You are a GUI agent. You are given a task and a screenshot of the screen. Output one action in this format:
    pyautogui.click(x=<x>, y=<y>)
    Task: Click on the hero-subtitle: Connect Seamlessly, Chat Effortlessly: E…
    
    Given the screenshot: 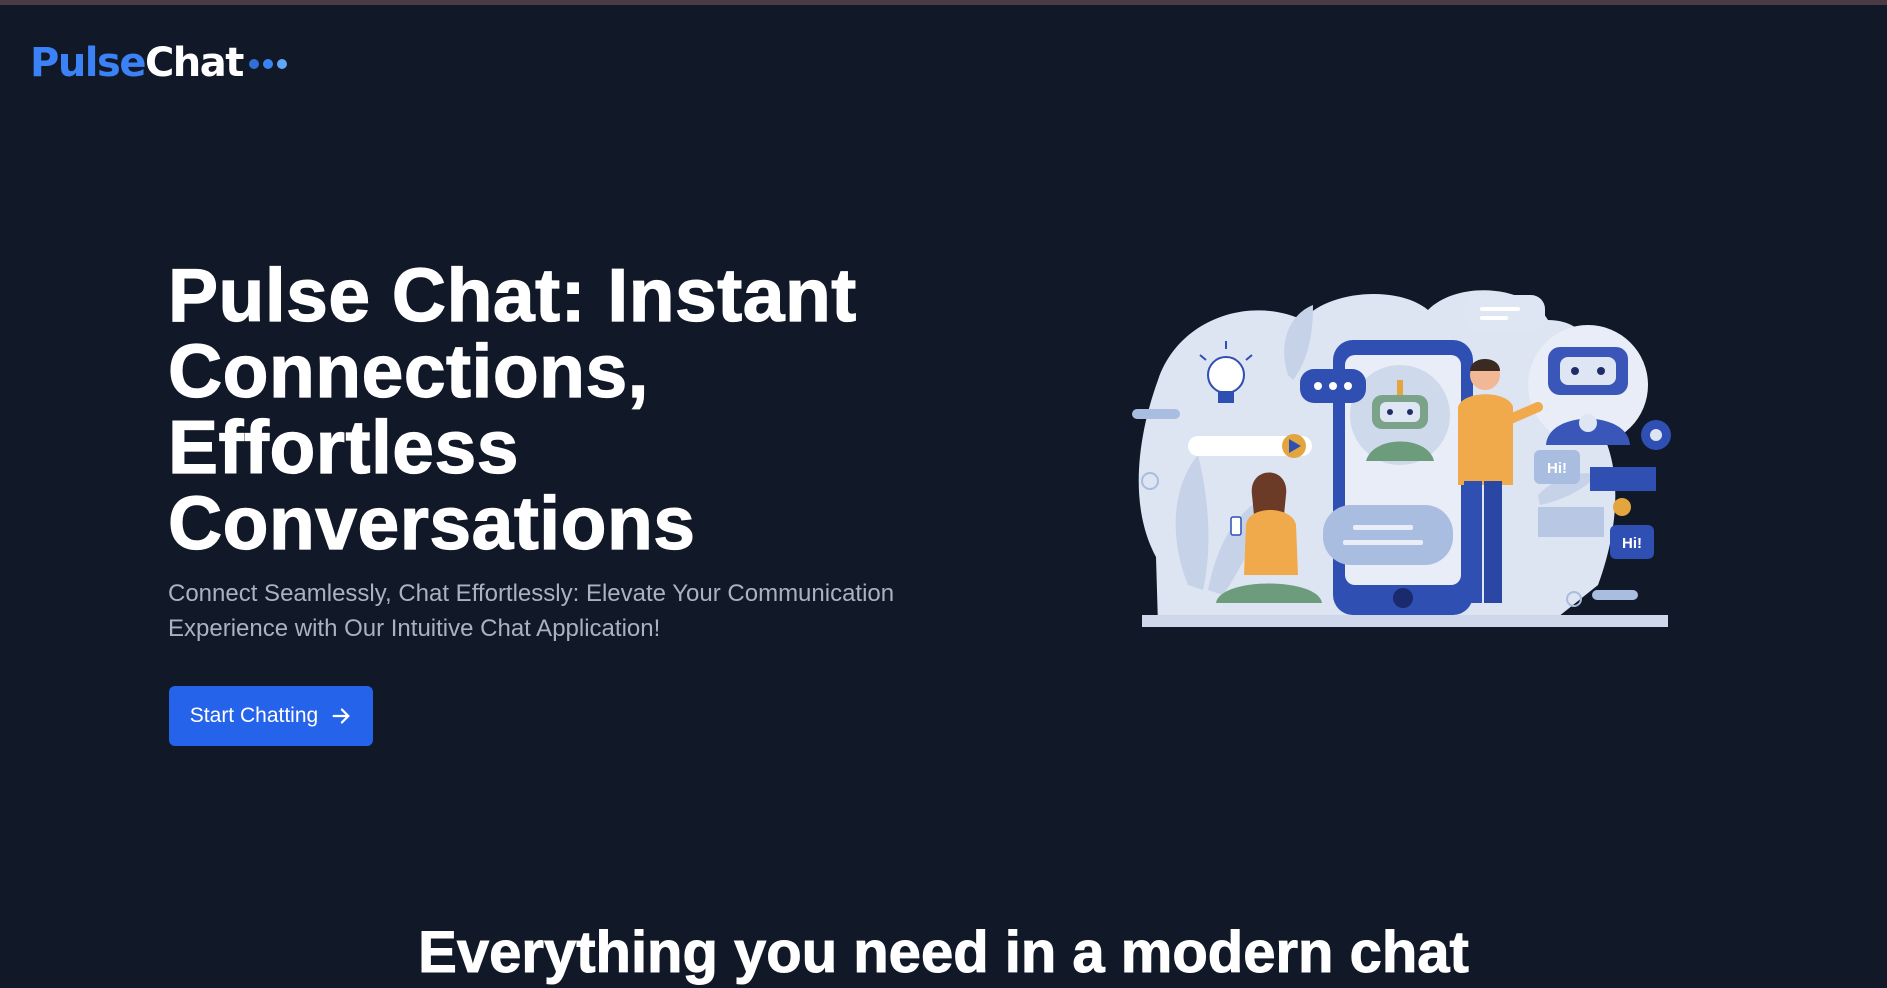 What is the action you would take?
    pyautogui.click(x=531, y=611)
    